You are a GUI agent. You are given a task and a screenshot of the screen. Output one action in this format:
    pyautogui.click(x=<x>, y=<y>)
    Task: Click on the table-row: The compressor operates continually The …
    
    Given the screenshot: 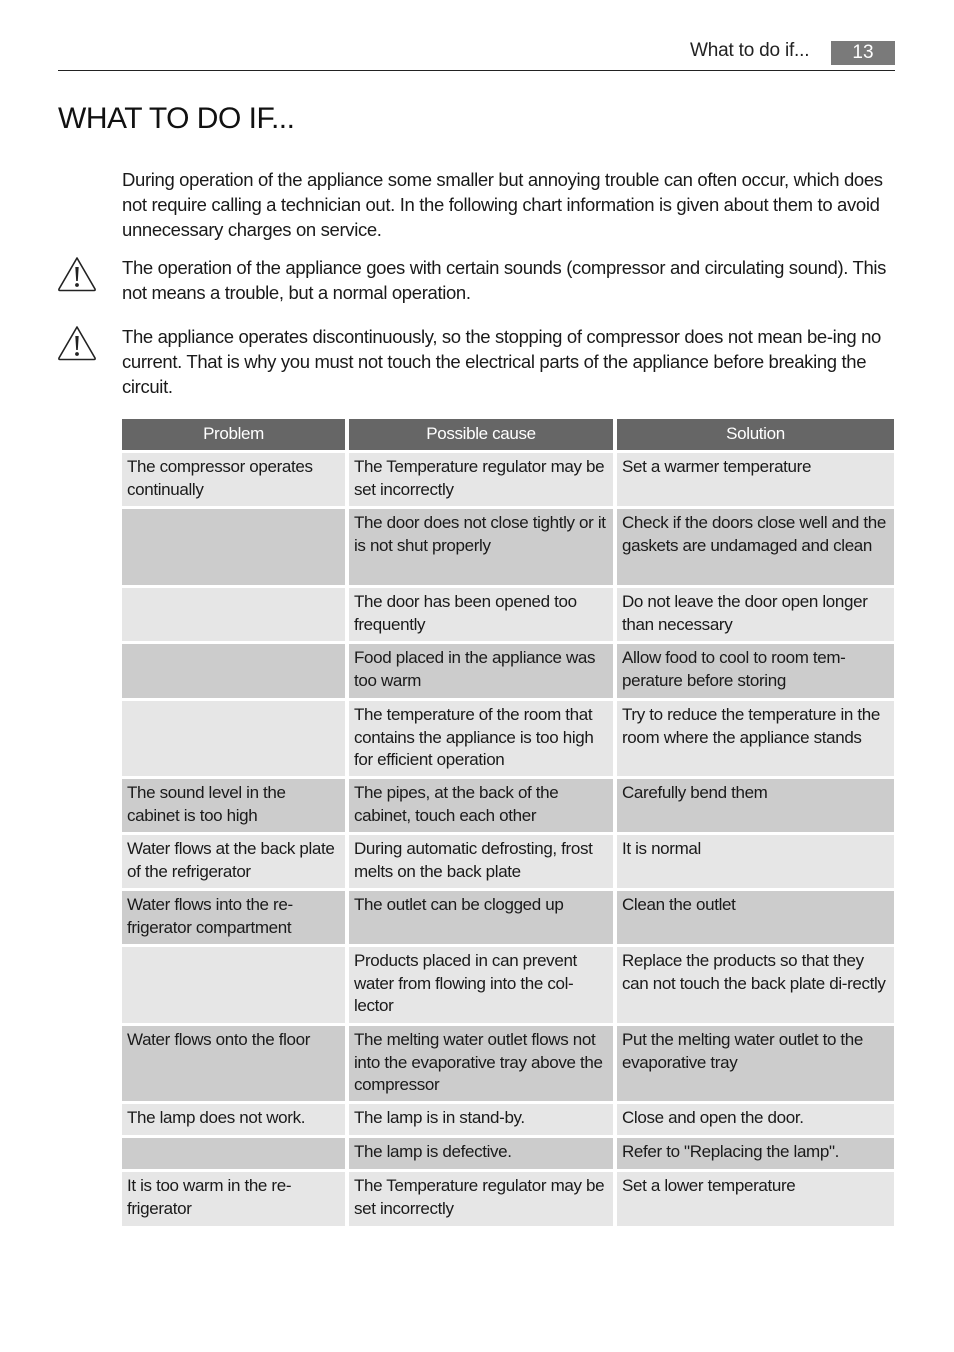 What is the action you would take?
    pyautogui.click(x=508, y=479)
    